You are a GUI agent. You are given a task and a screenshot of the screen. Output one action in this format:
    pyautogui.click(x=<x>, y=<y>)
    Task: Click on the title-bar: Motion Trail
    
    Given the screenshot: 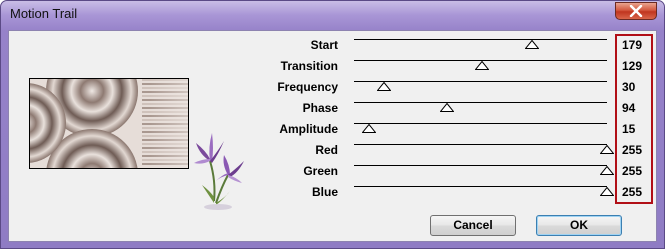 What is the action you would take?
    pyautogui.click(x=332, y=15)
    